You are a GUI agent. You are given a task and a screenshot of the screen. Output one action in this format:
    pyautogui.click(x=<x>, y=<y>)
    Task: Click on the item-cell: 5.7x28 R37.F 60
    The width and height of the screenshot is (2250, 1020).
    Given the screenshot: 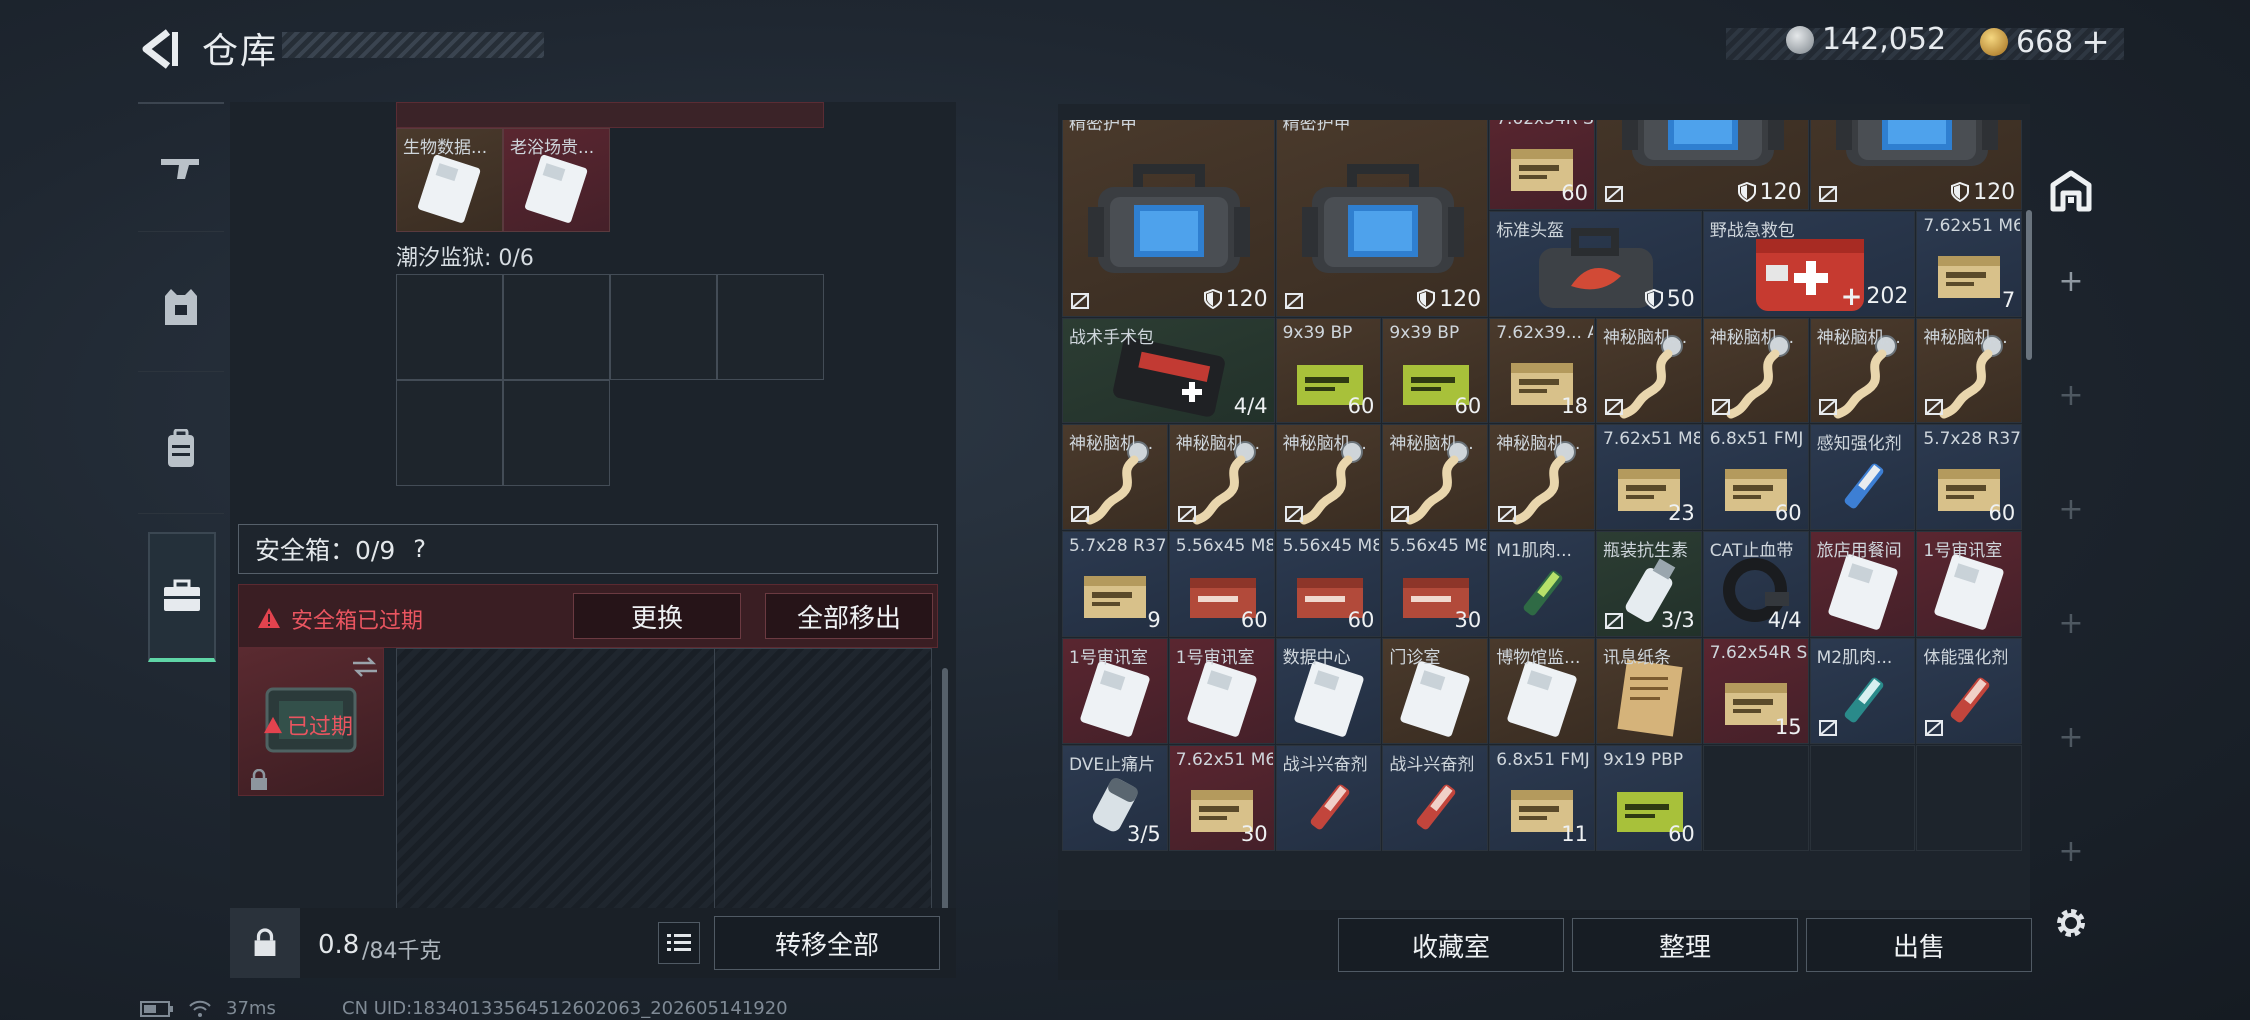 What is the action you would take?
    pyautogui.click(x=1969, y=477)
    